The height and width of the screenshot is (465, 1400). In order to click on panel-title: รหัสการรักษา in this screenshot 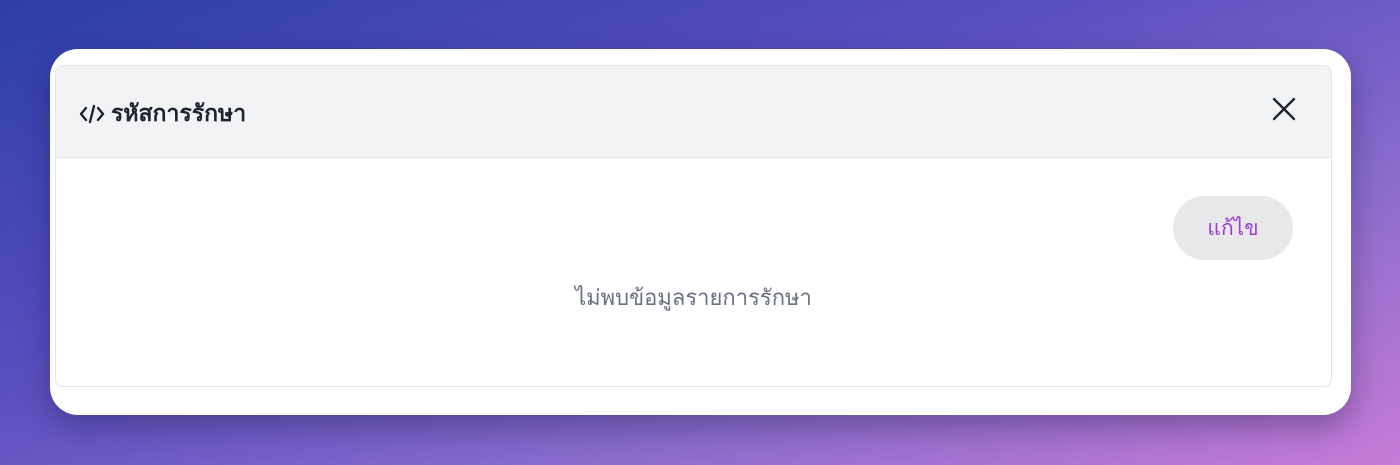, I will do `click(179, 114)`.